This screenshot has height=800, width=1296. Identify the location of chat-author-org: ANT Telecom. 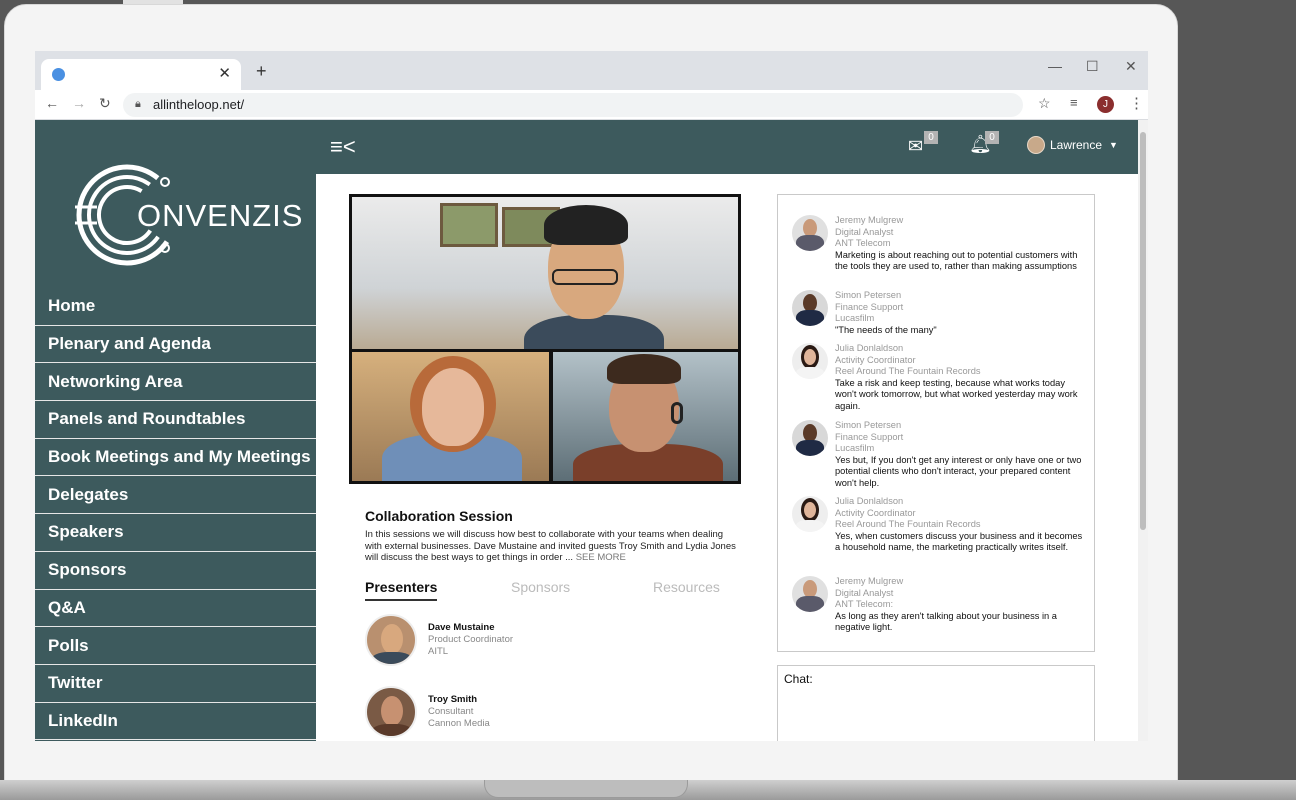
(863, 243).